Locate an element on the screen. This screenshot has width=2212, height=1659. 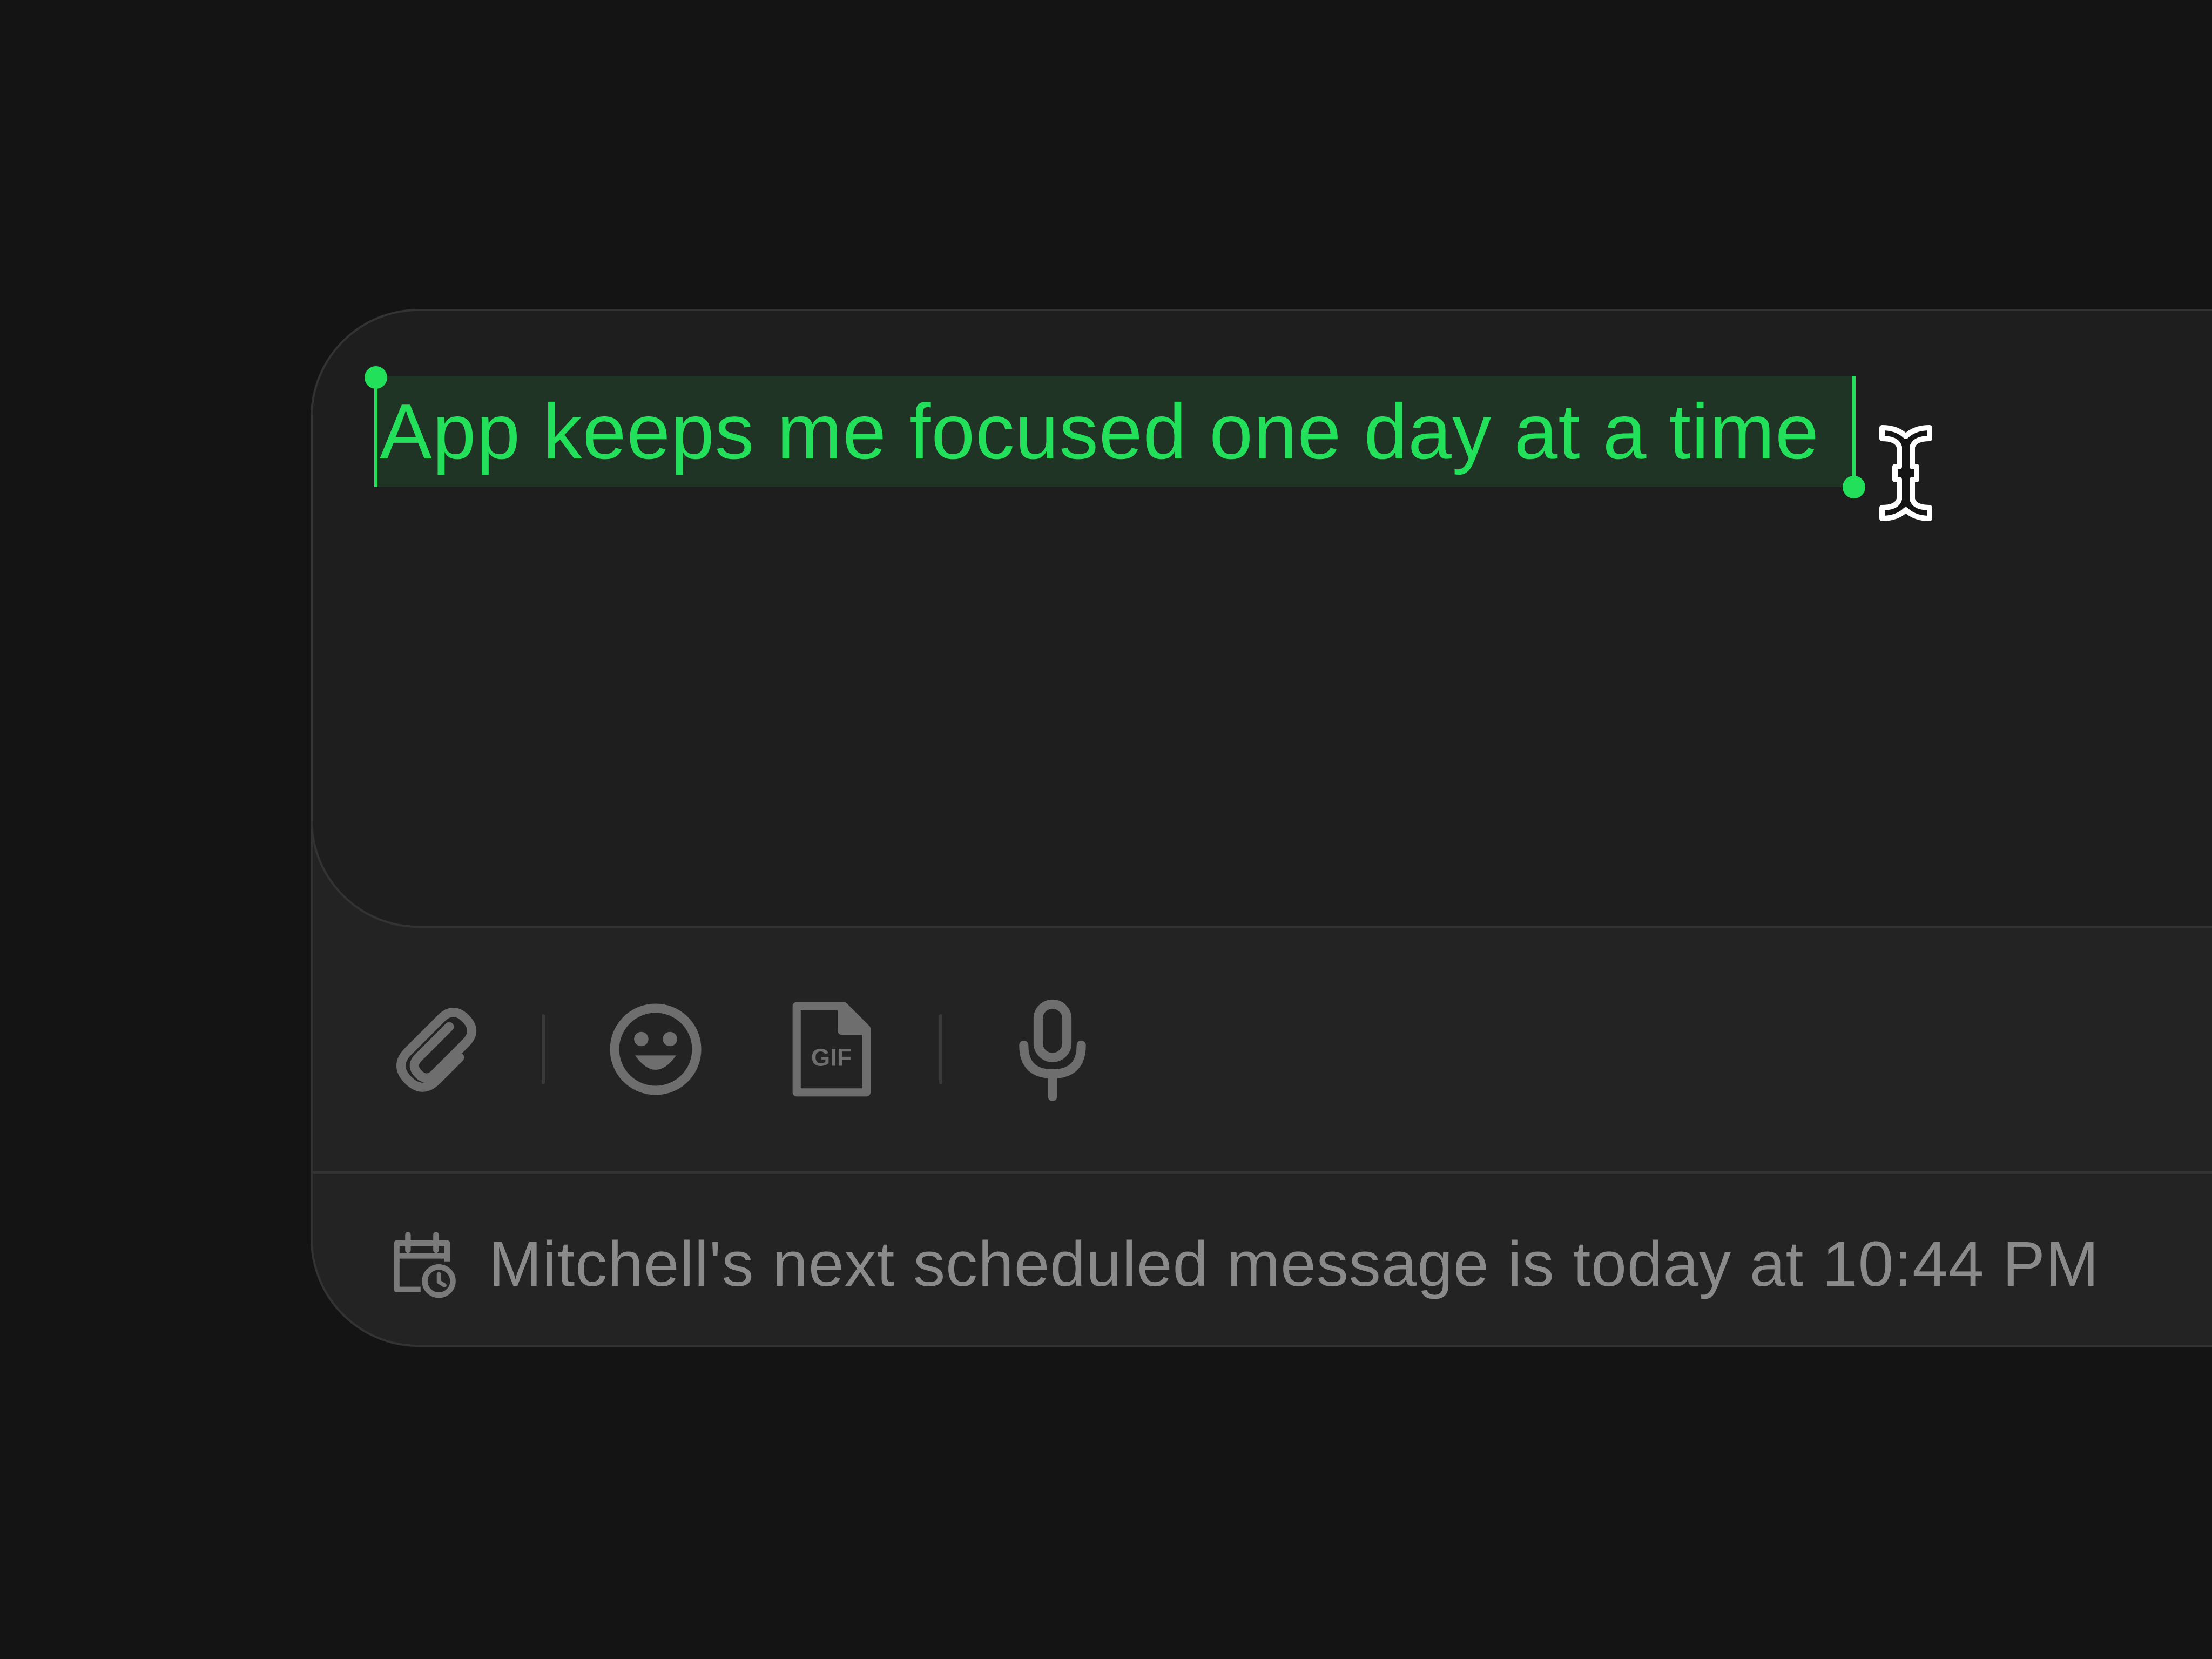
message-text: App keeps me focused one day at a time is located at coordinates (1099, 431).